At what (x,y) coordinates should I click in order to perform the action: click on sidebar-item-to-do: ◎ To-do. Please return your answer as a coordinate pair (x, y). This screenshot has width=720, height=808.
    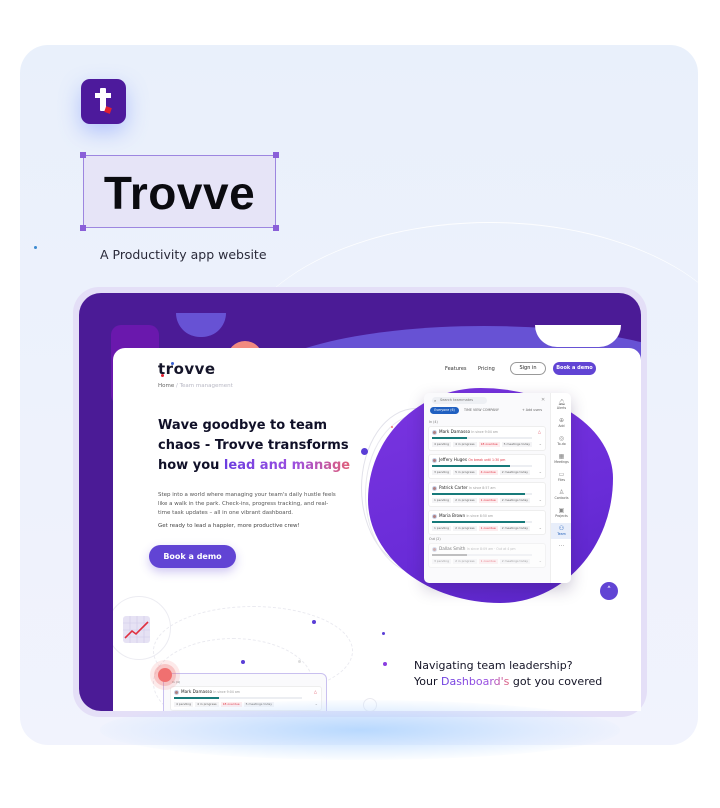
    Looking at the image, I should click on (561, 441).